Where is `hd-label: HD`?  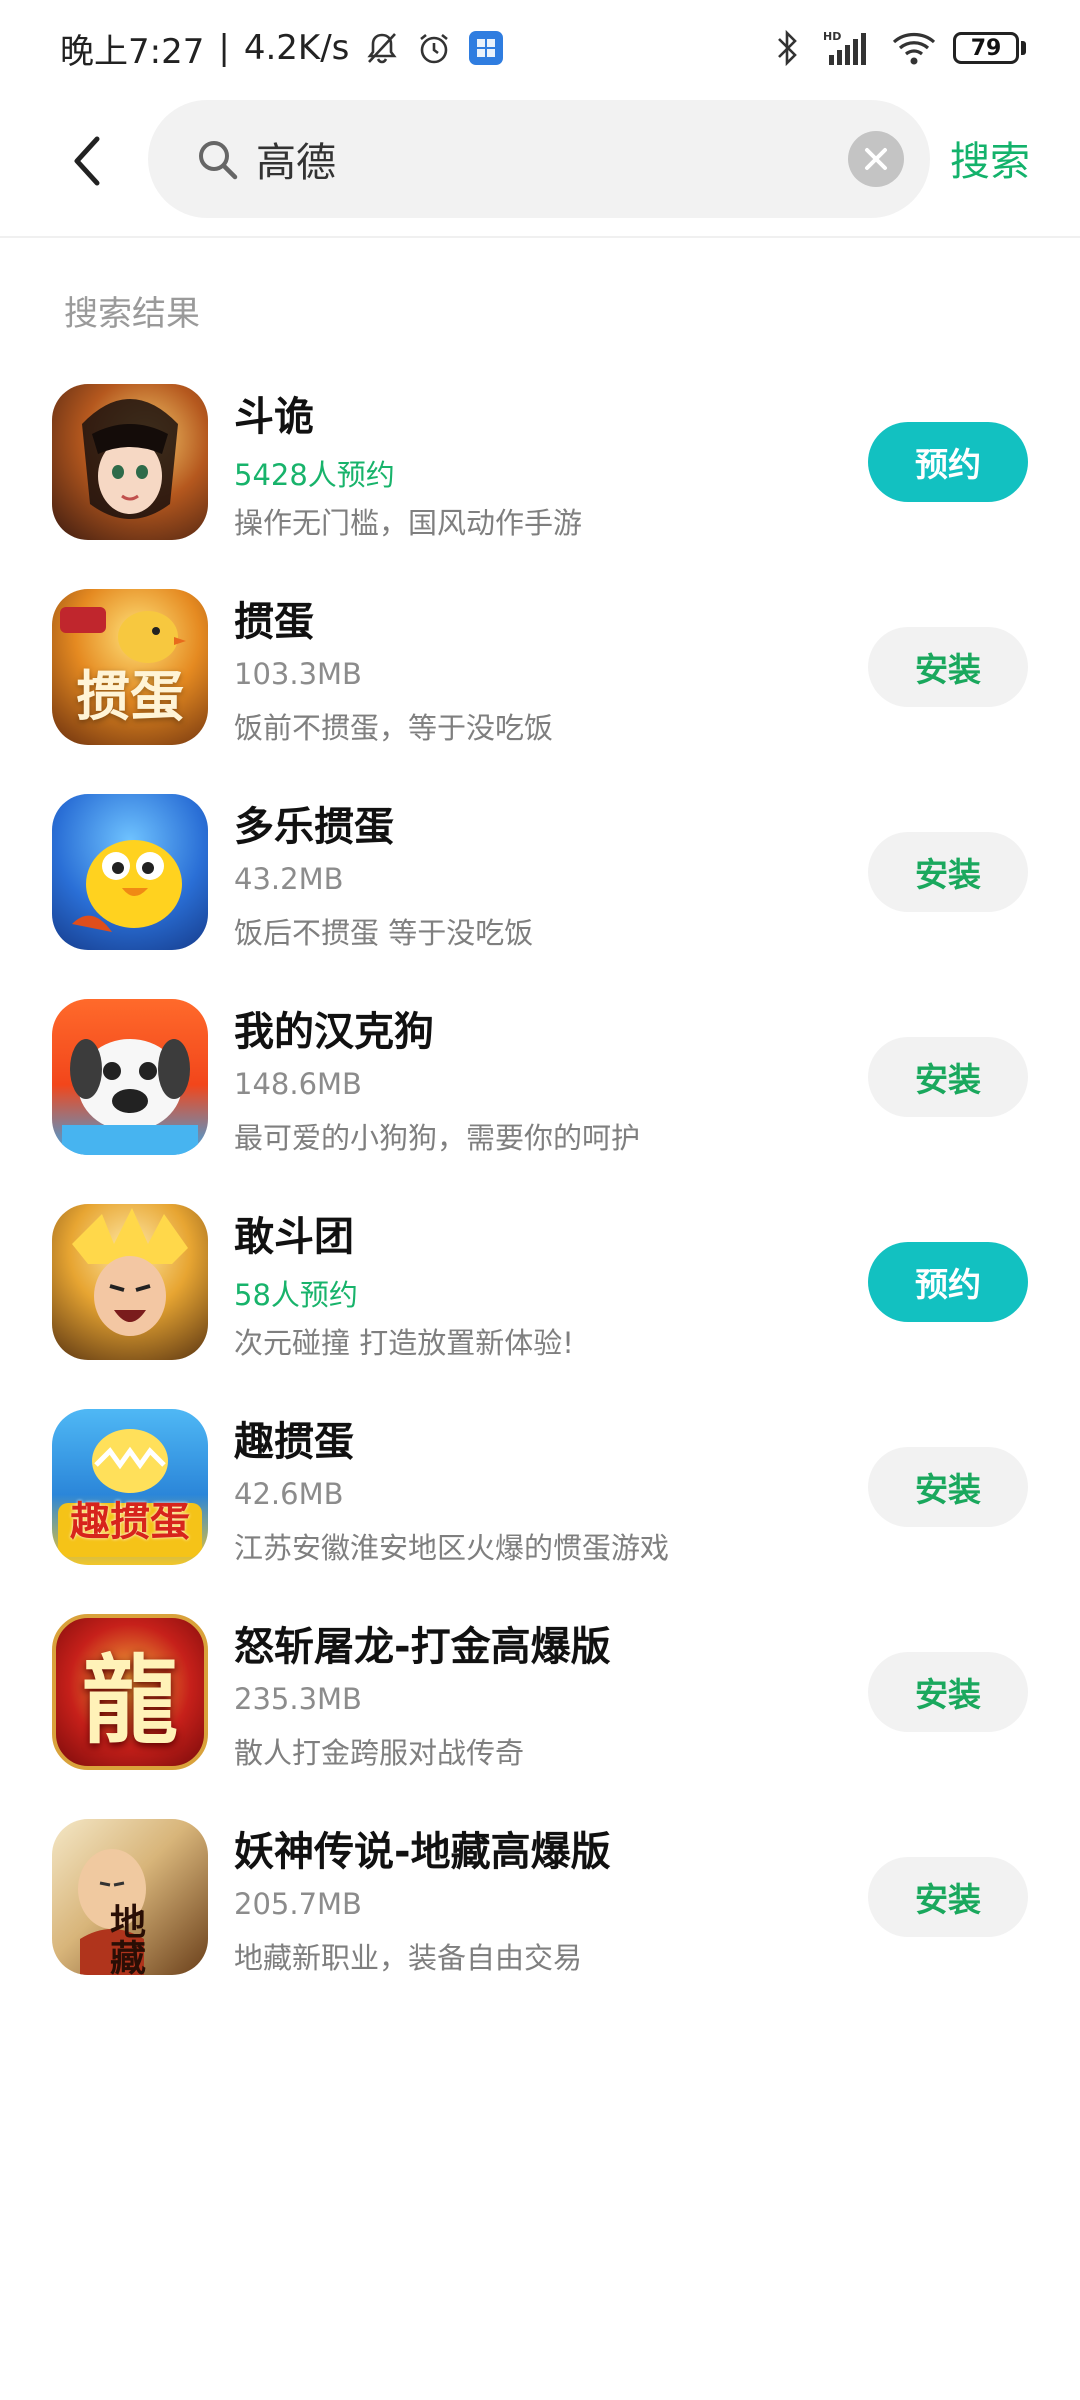
hd-label: HD is located at coordinates (832, 36).